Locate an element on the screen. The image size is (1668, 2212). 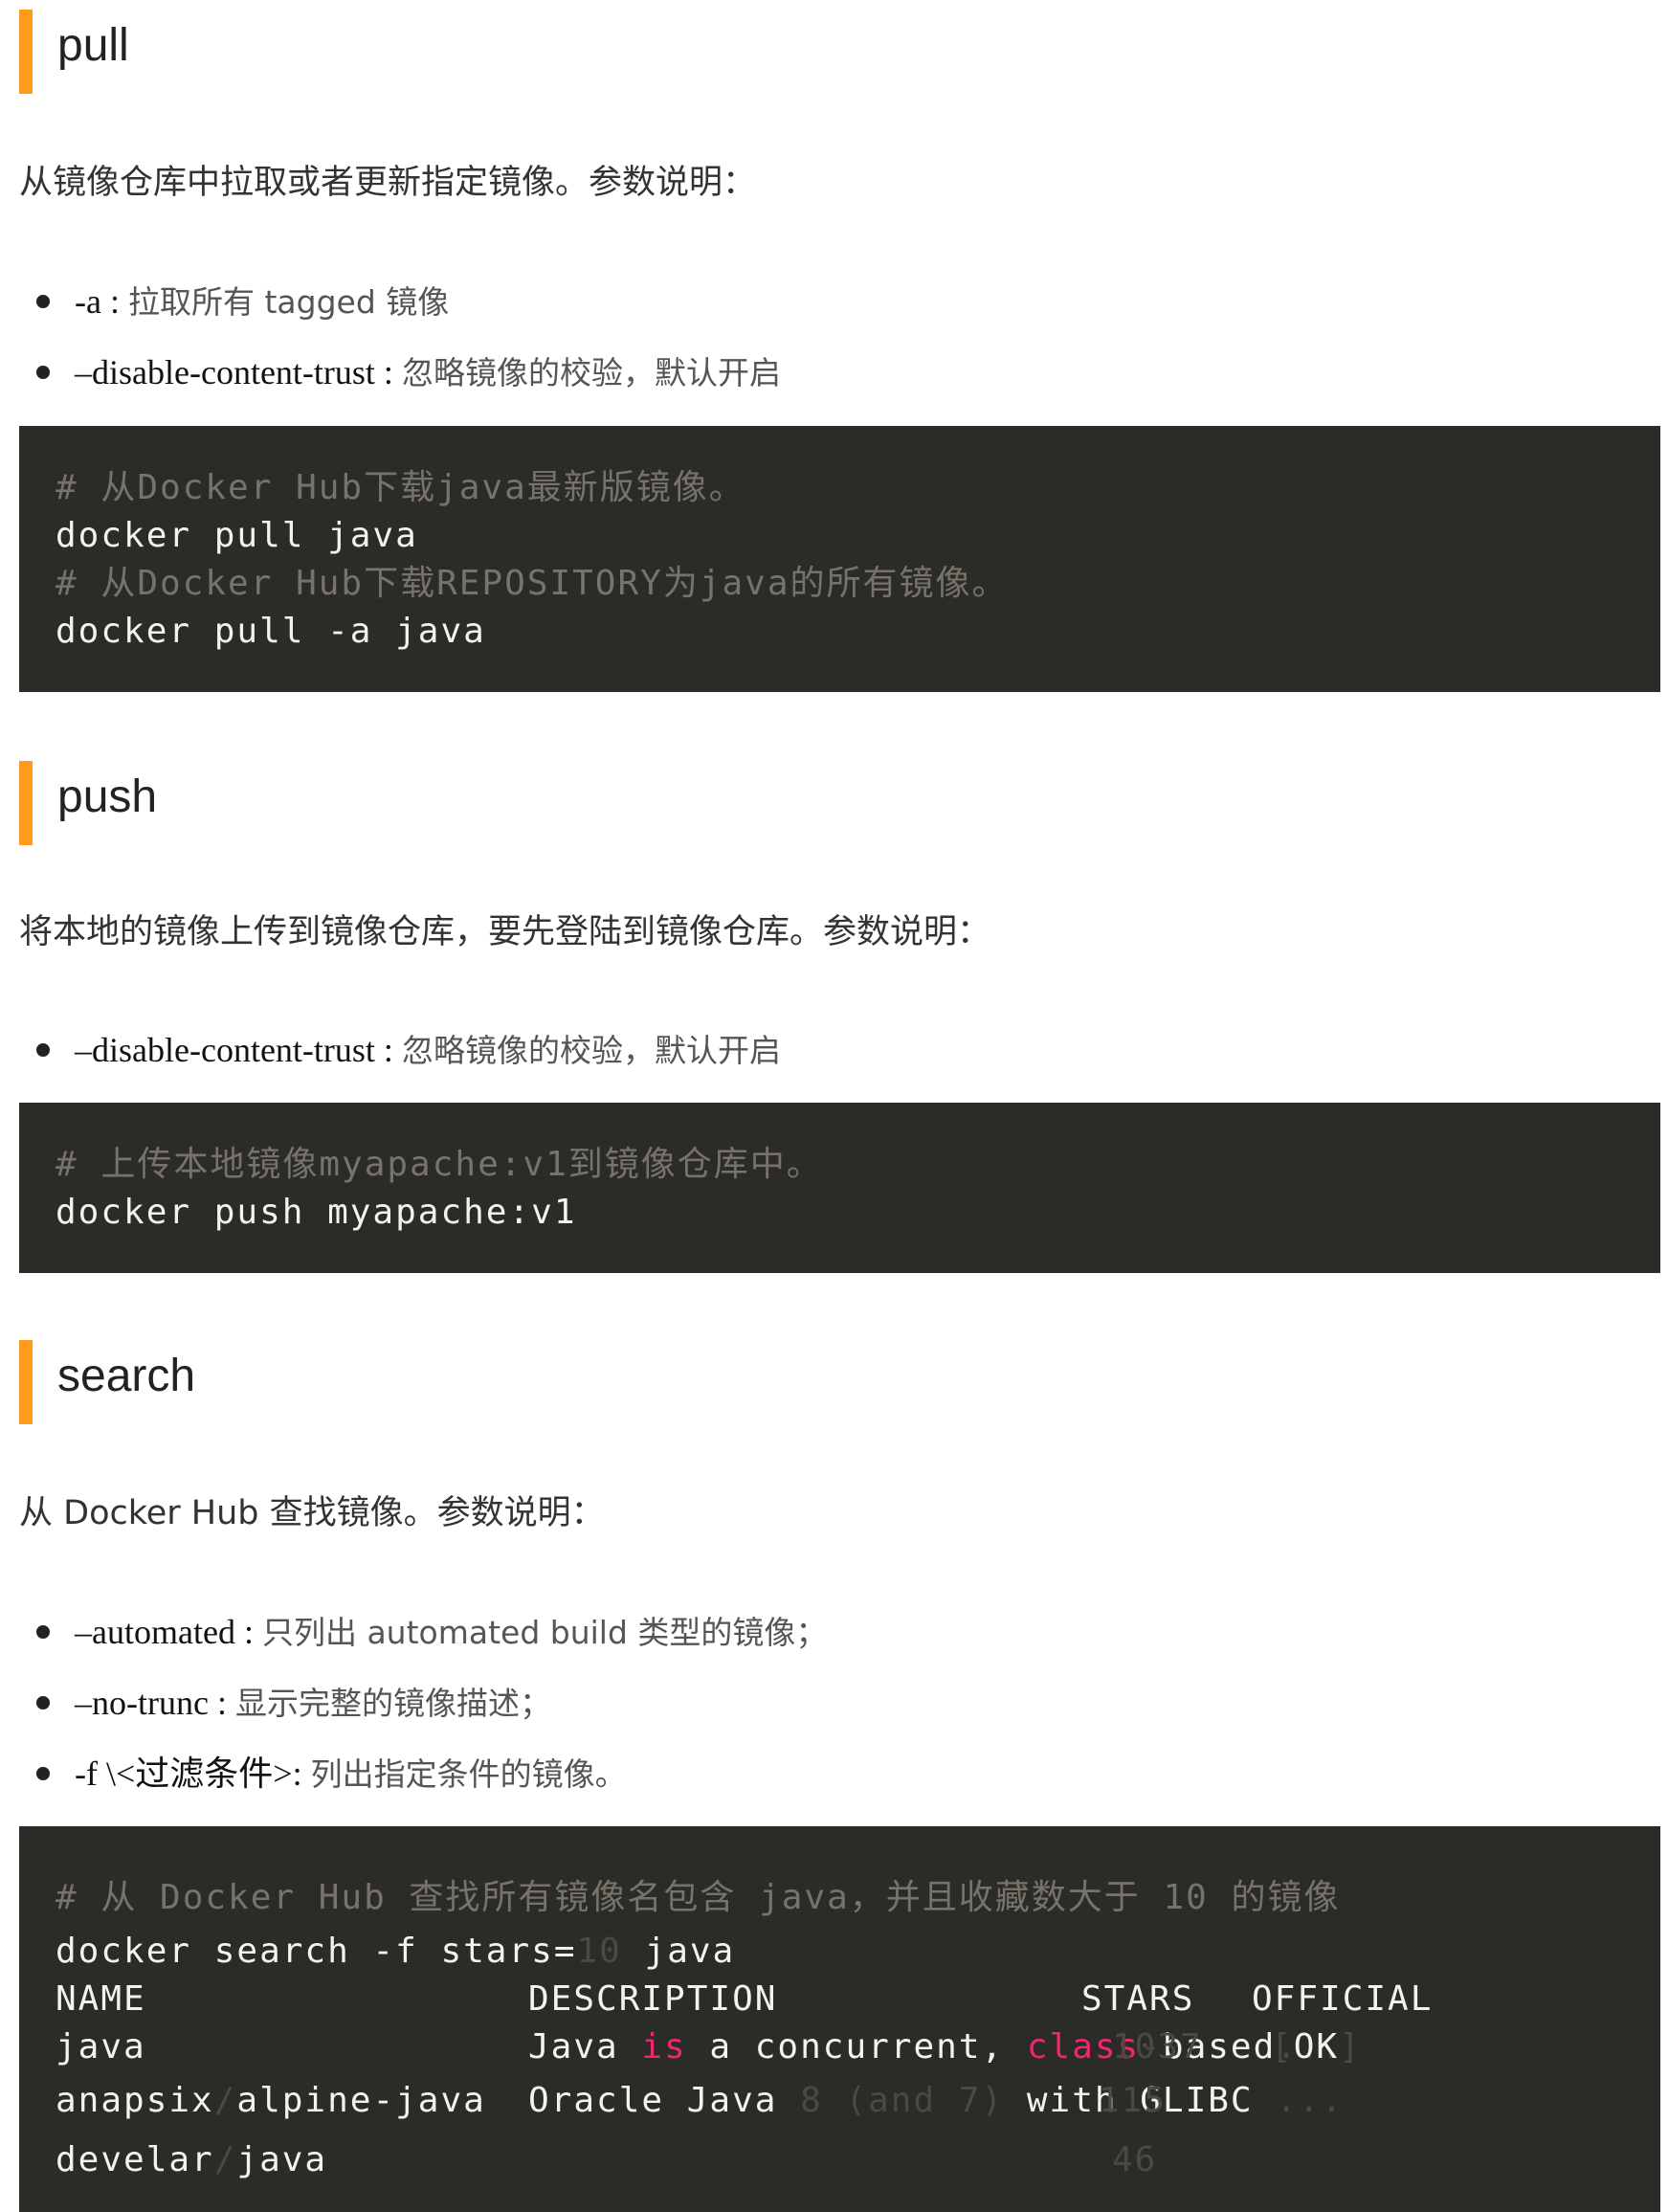
repo-official: [OK] is located at coordinates (1316, 2047).